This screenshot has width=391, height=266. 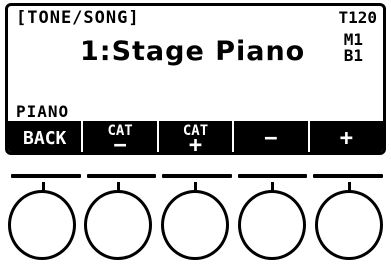 I want to click on softkey-back-label: BACK, so click(x=45, y=138).